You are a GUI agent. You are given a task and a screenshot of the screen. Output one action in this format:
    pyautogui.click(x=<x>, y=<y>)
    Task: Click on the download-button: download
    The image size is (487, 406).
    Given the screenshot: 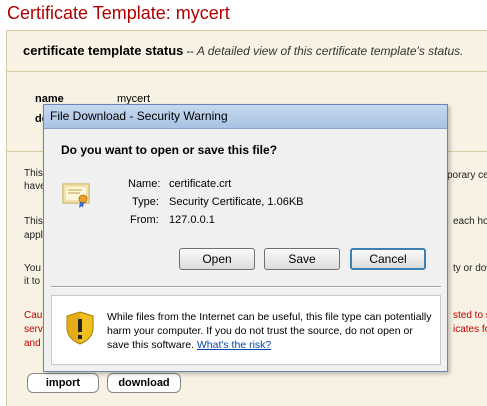 What is the action you would take?
    pyautogui.click(x=144, y=383)
    